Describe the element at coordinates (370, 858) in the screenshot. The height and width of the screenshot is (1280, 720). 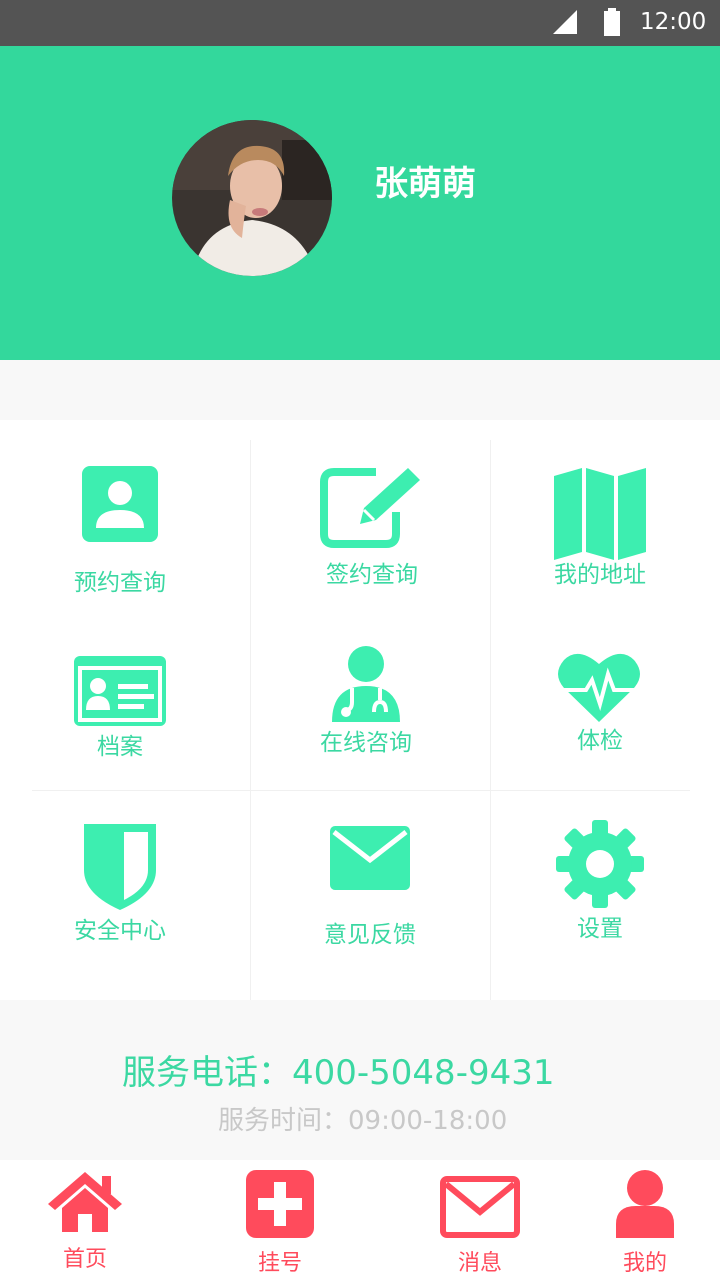
I see `envelope-icon` at that location.